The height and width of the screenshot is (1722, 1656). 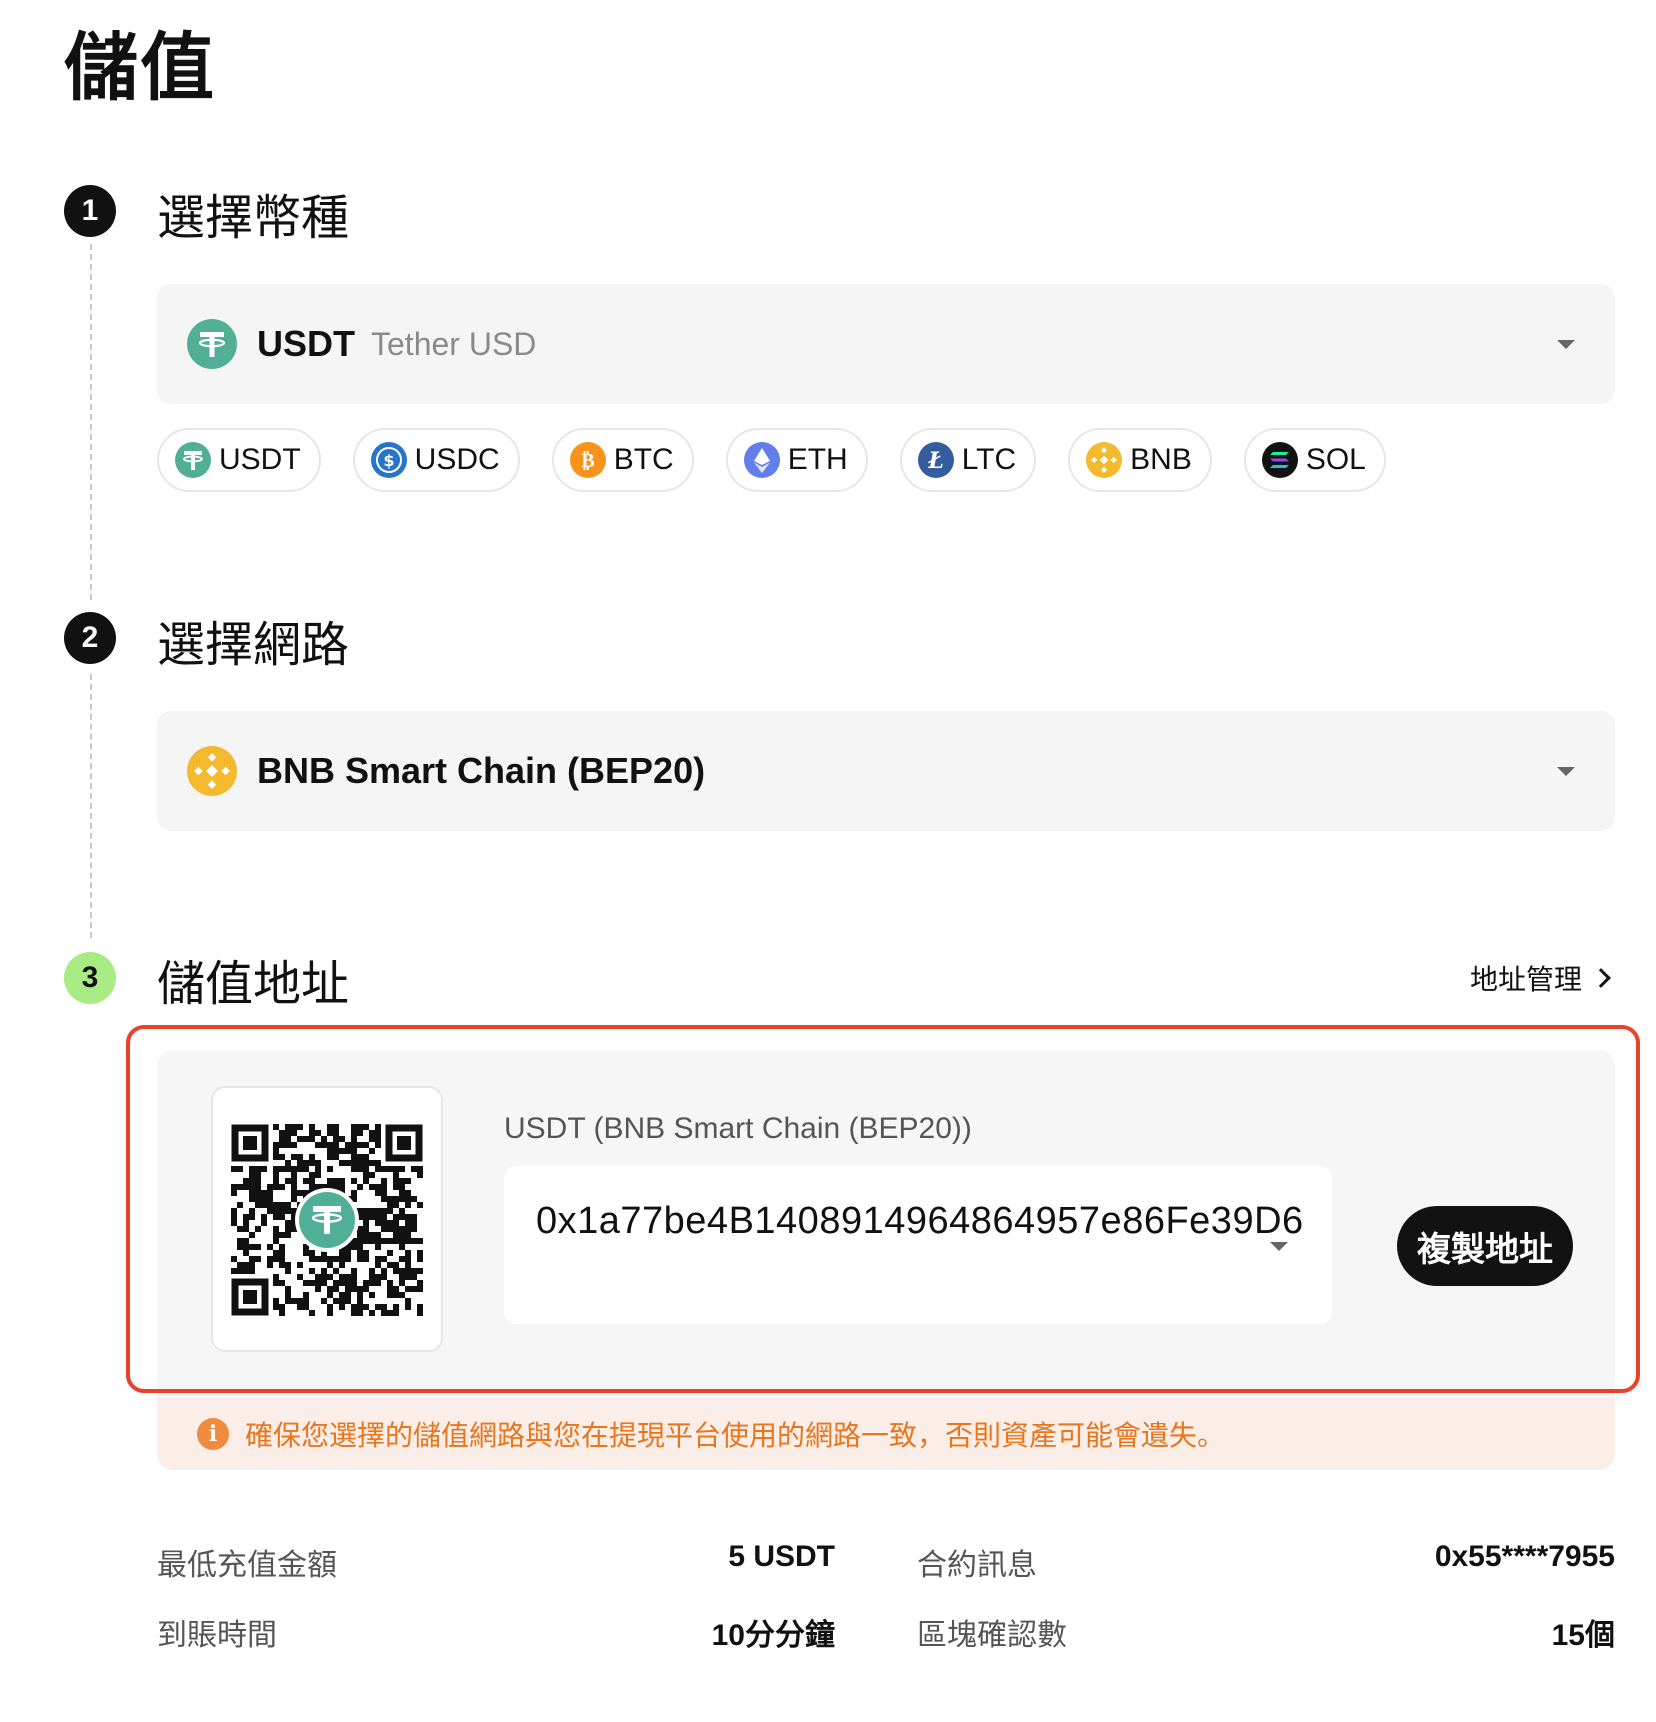 I want to click on step-number-3: 3, so click(x=90, y=978).